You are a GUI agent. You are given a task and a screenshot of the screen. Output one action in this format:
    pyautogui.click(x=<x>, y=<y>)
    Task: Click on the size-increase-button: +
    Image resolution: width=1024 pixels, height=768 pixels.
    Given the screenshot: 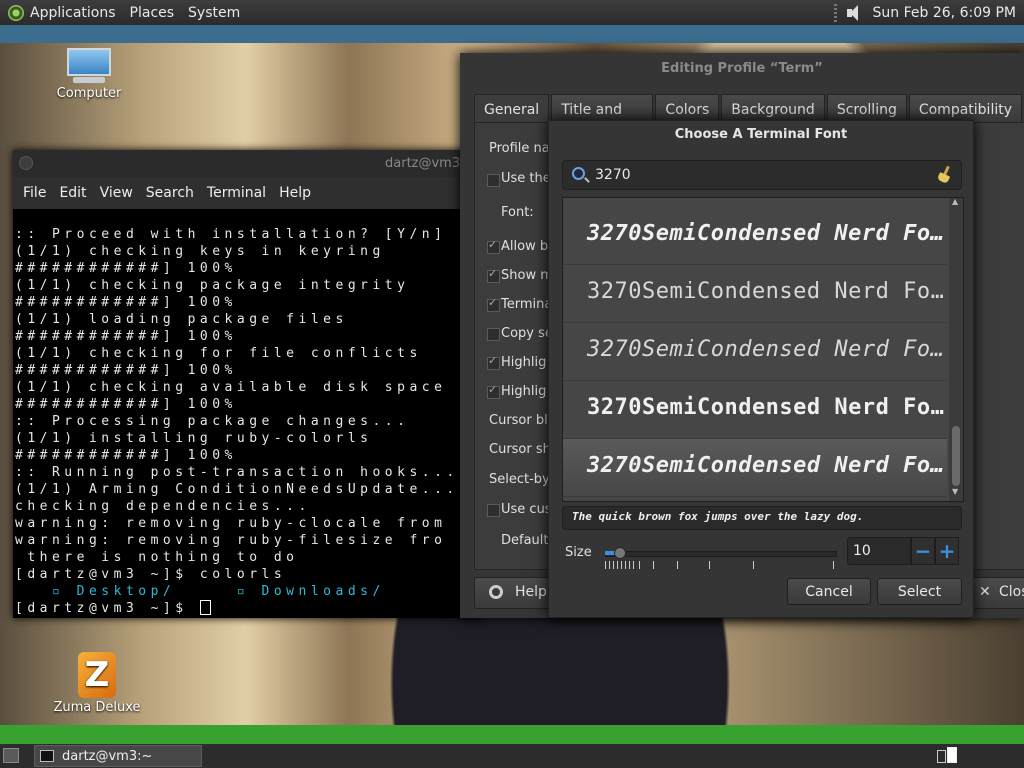 What is the action you would take?
    pyautogui.click(x=947, y=551)
    